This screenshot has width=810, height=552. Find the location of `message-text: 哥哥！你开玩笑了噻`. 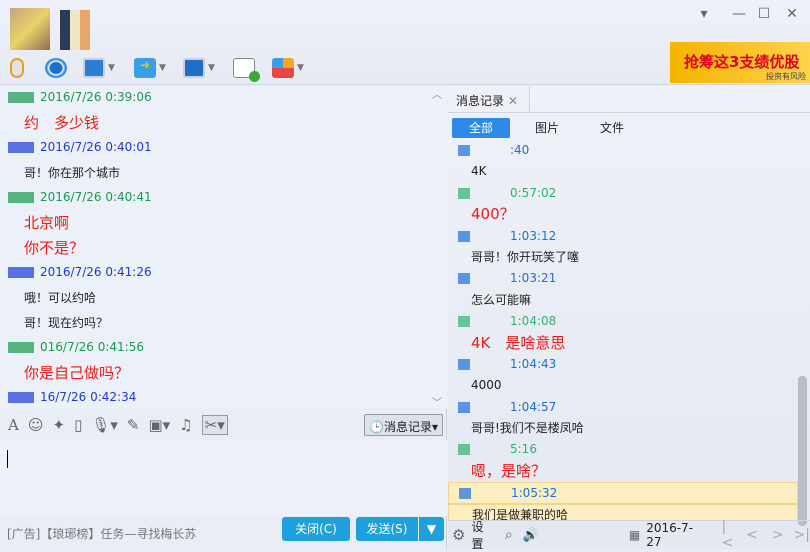

message-text: 哥哥！你开玩笑了噻 is located at coordinates (525, 256).